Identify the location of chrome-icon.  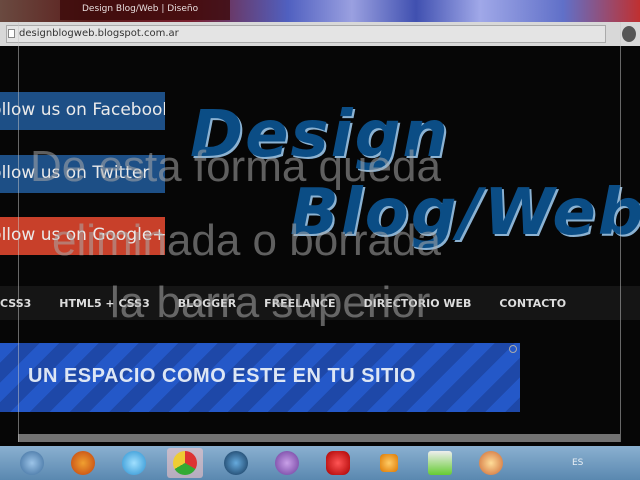
(185, 463).